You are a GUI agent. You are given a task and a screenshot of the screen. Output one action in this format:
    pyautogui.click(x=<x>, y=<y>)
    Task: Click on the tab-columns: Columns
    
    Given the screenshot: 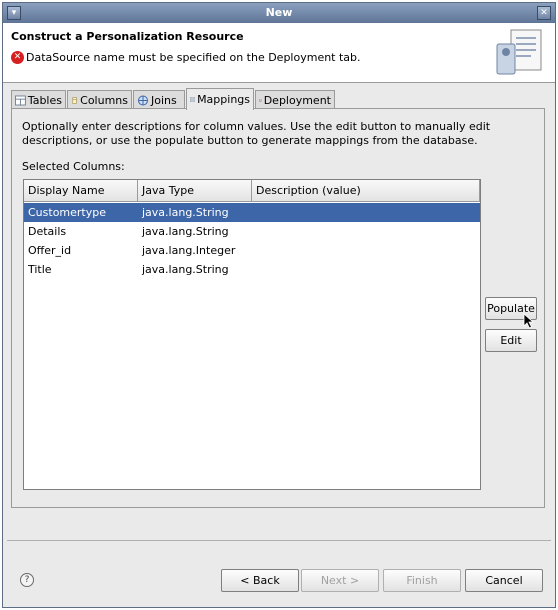 What is the action you would take?
    pyautogui.click(x=99, y=99)
    